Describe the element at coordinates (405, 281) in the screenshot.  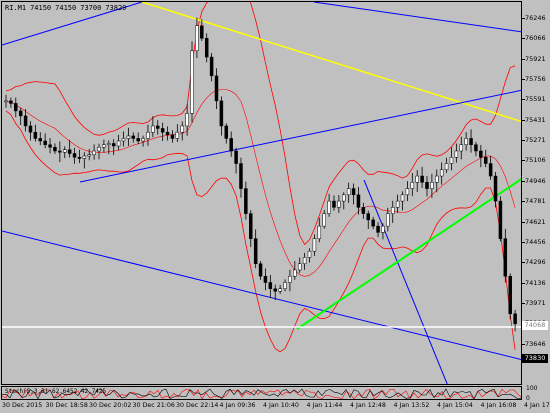
I see `trendline-blue-steep` at that location.